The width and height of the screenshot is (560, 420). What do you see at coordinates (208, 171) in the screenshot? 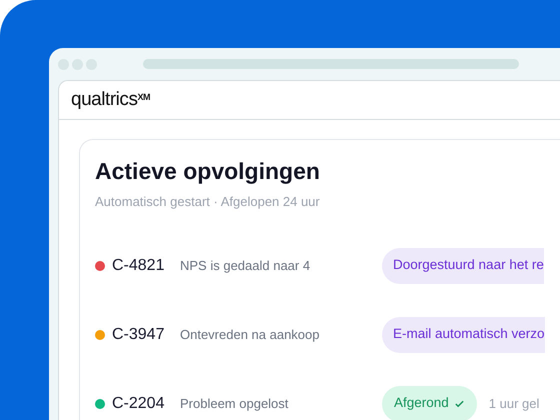
I see `card-title: Actieve opvolgingen` at bounding box center [208, 171].